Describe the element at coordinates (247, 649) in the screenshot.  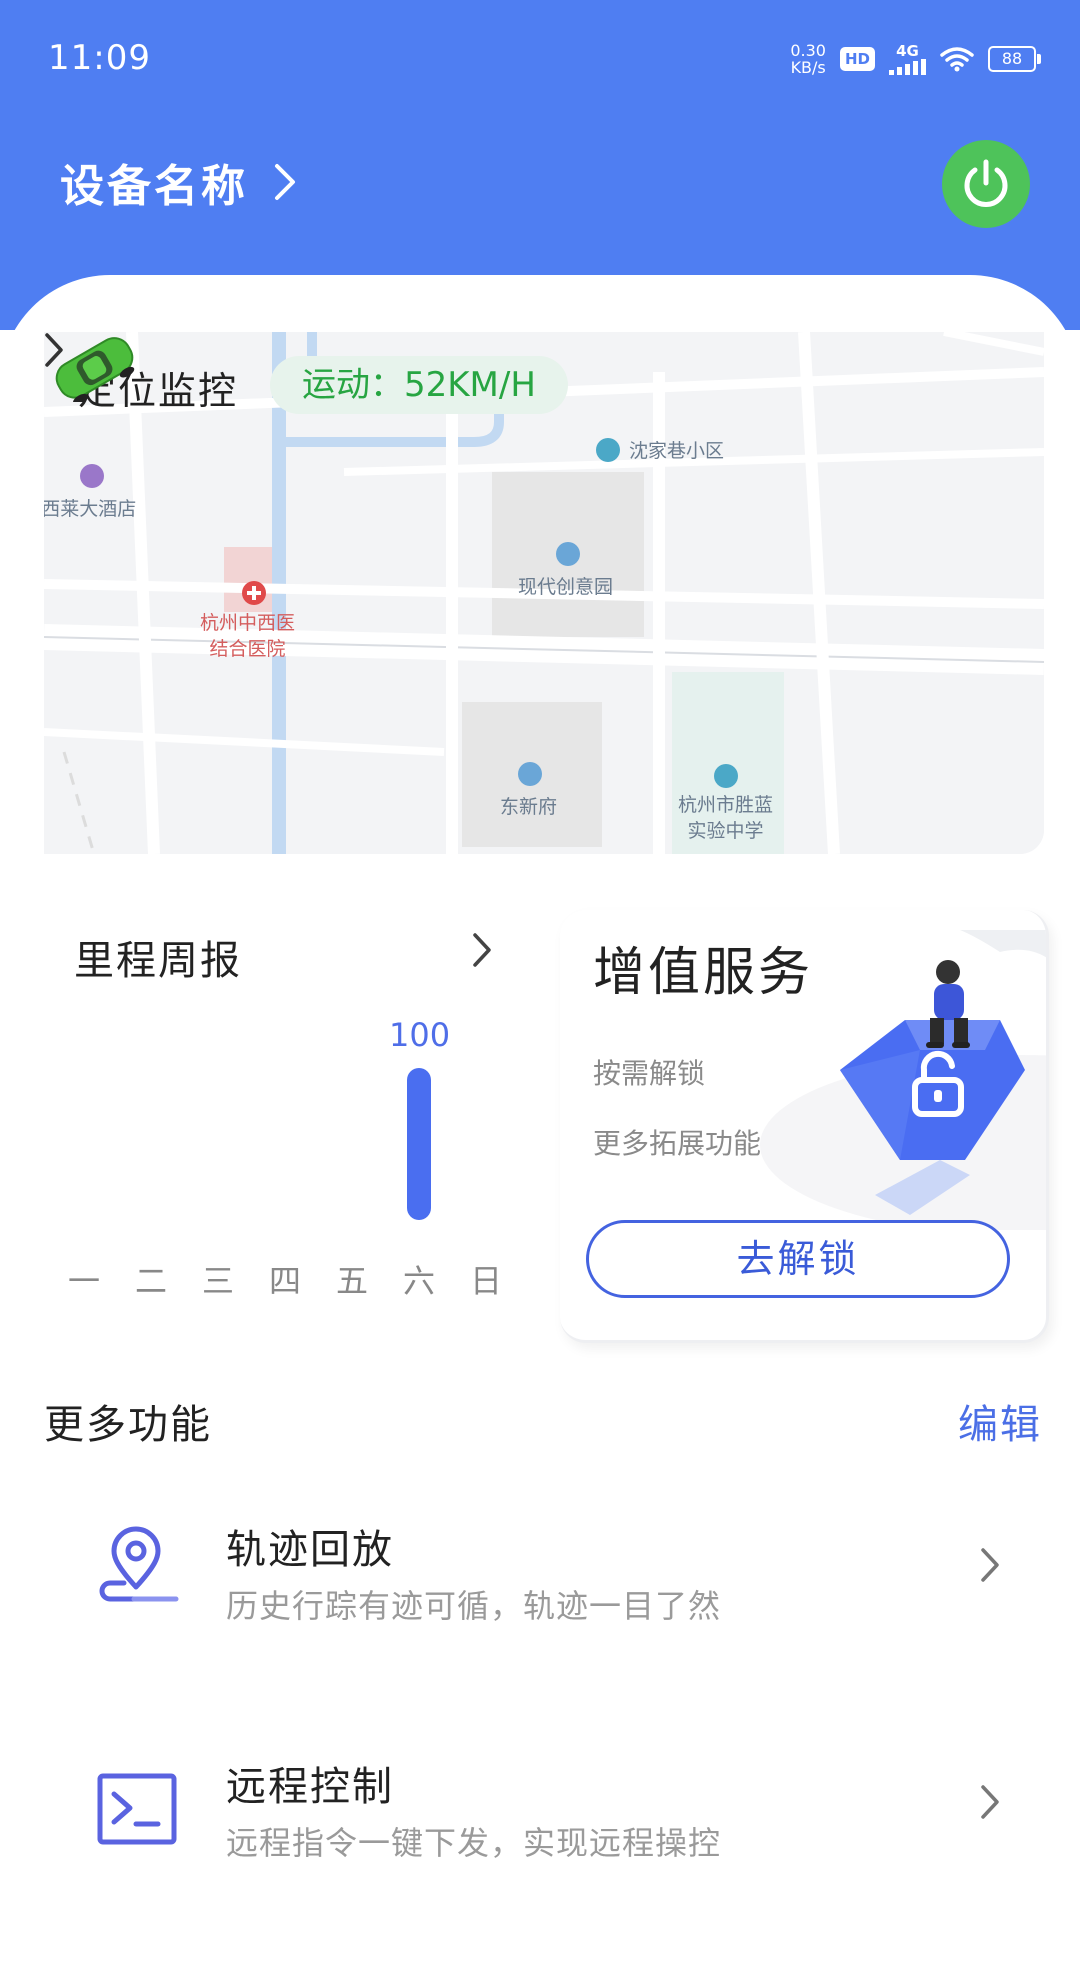
I see `poi-label-line: 结合医院` at that location.